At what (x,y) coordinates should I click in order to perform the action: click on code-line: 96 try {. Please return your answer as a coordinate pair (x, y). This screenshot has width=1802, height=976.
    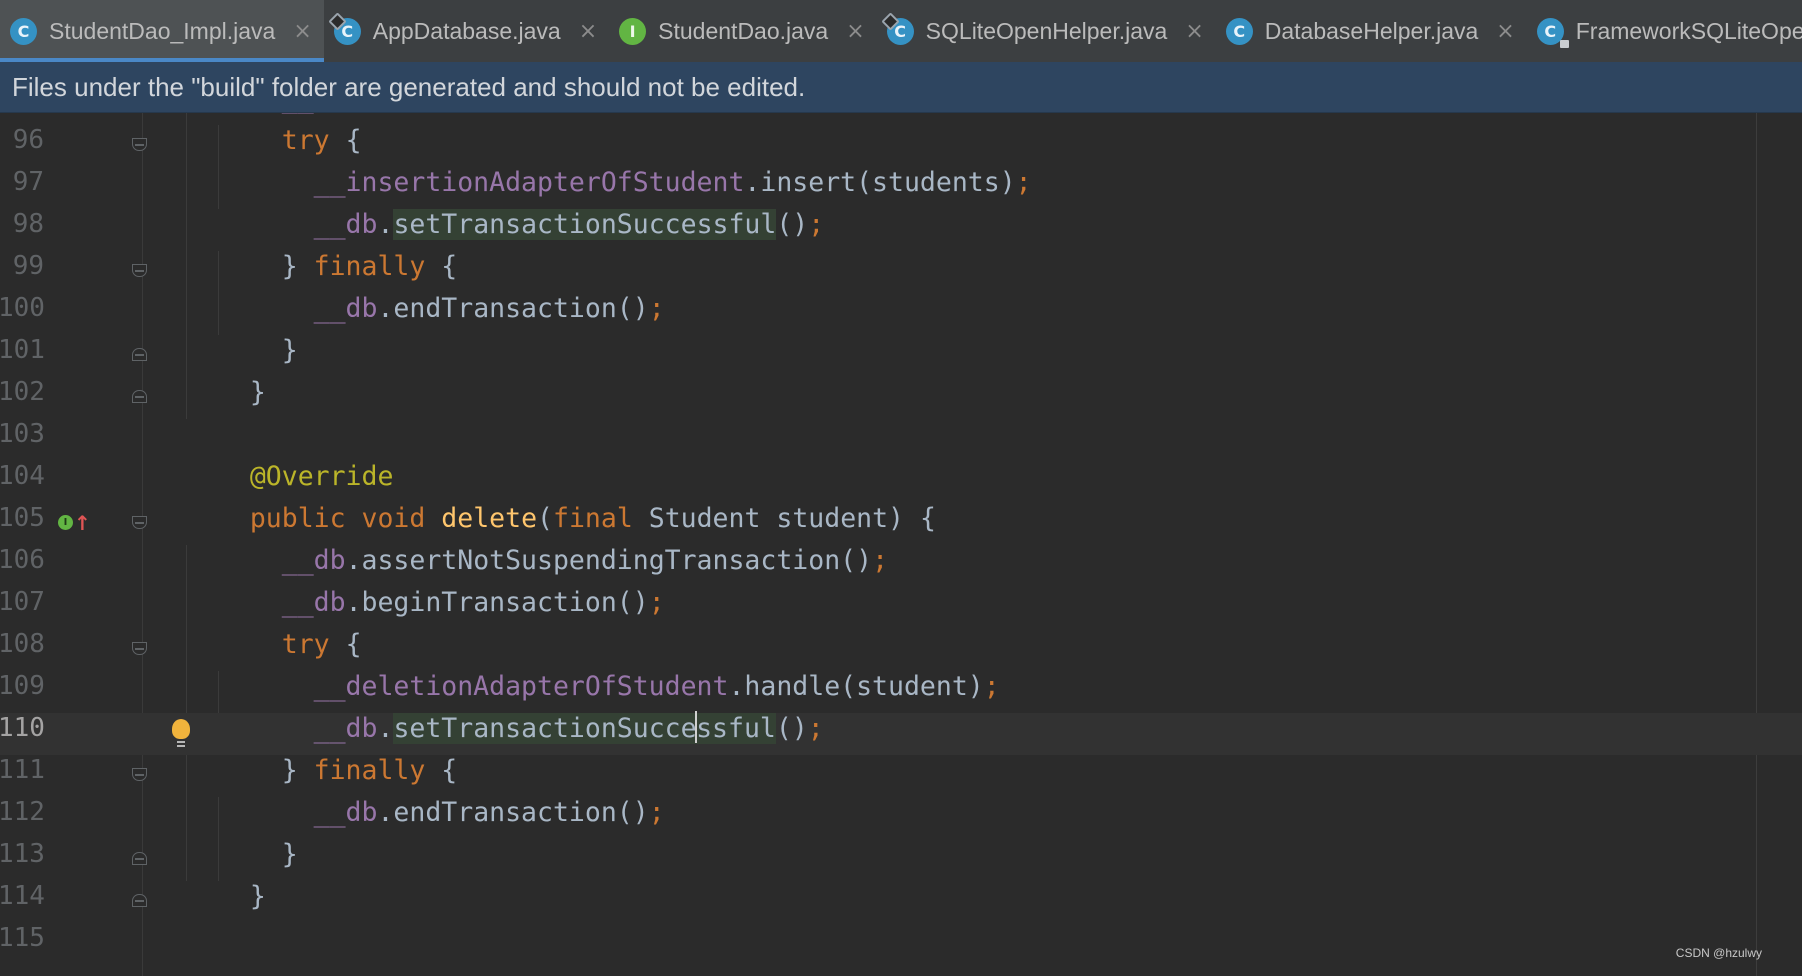
    Looking at the image, I should click on (901, 146).